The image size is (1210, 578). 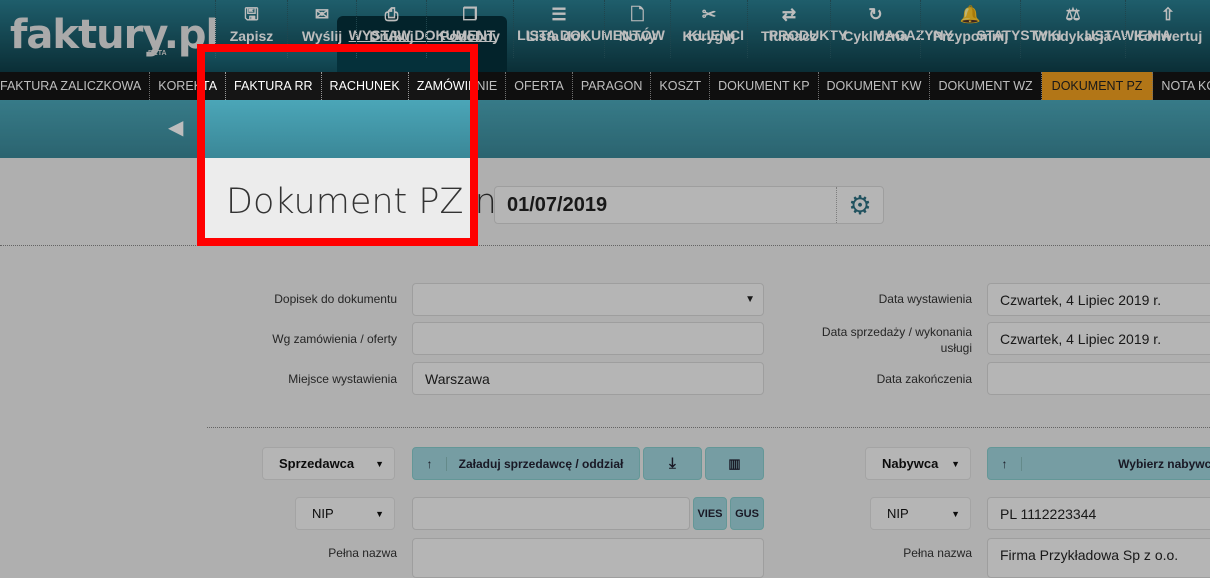 What do you see at coordinates (1098, 513) in the screenshot?
I see `buyer-nip-input: PL 1112223344` at bounding box center [1098, 513].